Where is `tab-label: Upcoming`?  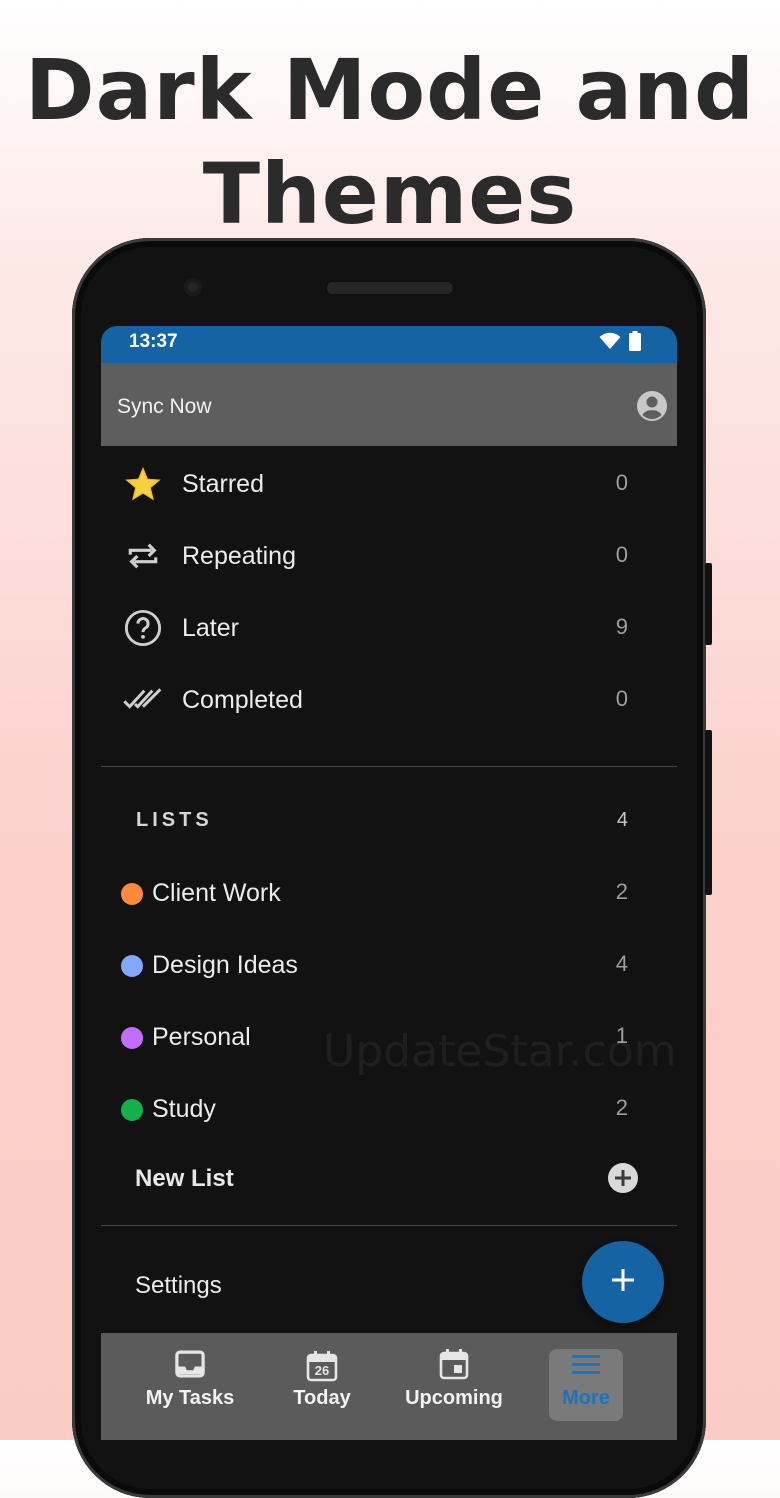 tab-label: Upcoming is located at coordinates (454, 1398).